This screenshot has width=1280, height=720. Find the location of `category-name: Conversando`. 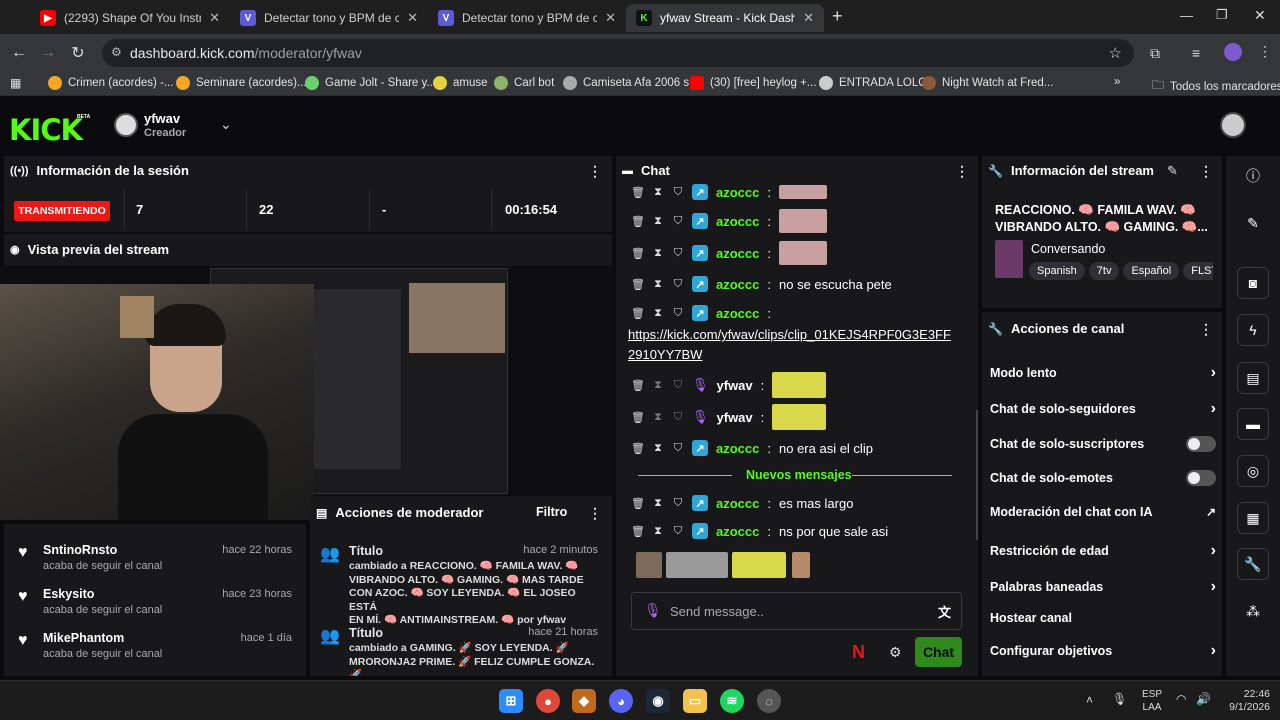

category-name: Conversando is located at coordinates (1068, 249).